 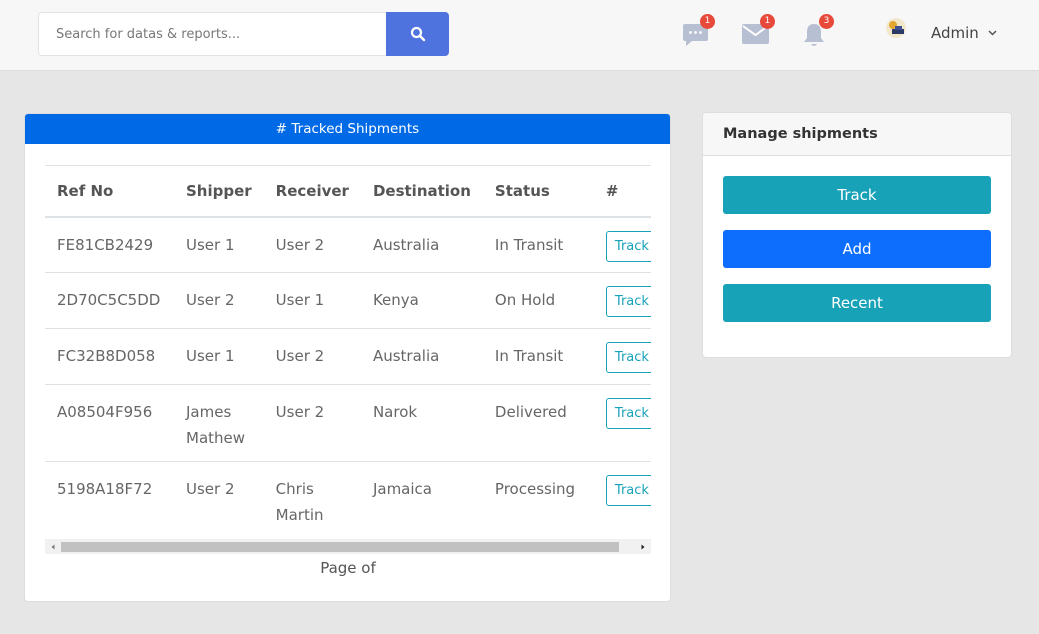 What do you see at coordinates (219, 423) in the screenshot?
I see `cell-shipper: James Mathew` at bounding box center [219, 423].